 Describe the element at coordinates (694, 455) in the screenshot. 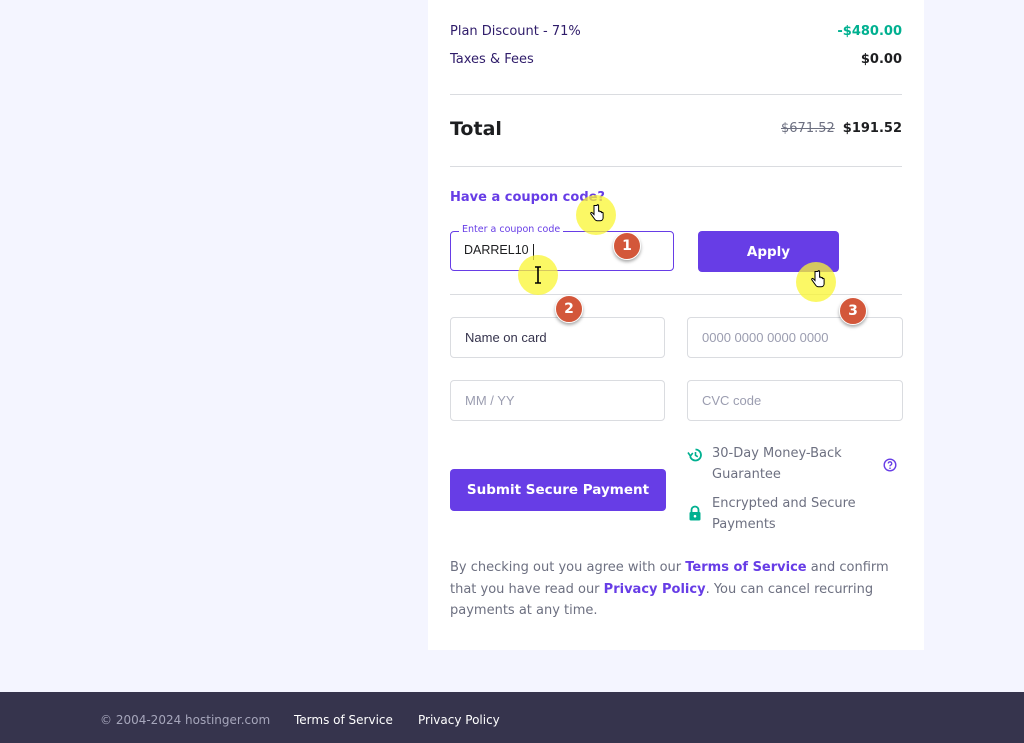

I see `history-icon` at that location.